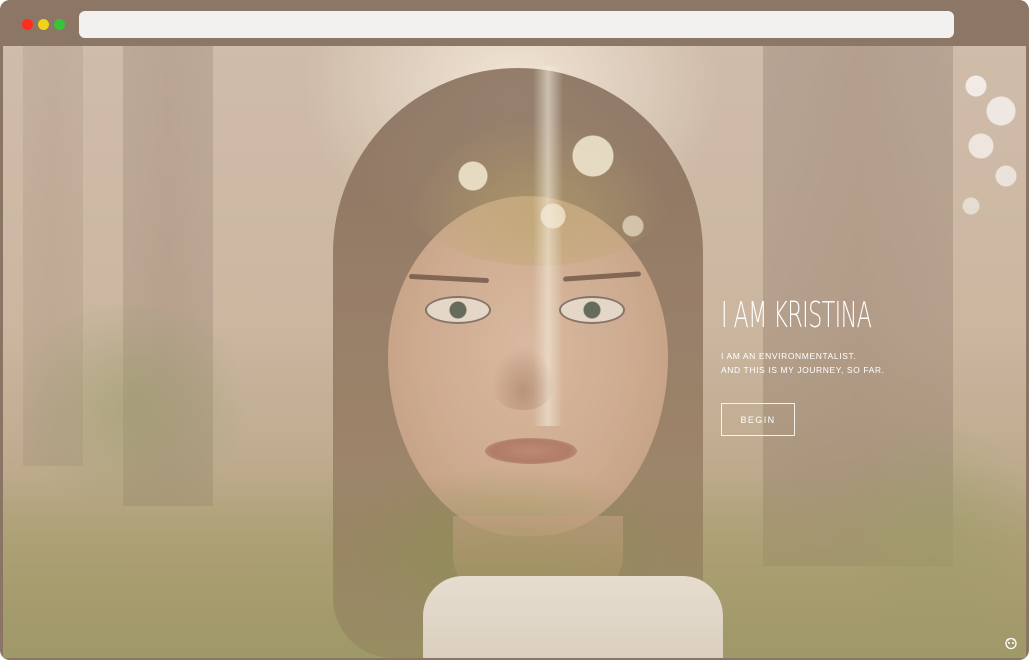 Image resolution: width=1029 pixels, height=660 pixels. What do you see at coordinates (1011, 643) in the screenshot?
I see `owl-logo-icon` at bounding box center [1011, 643].